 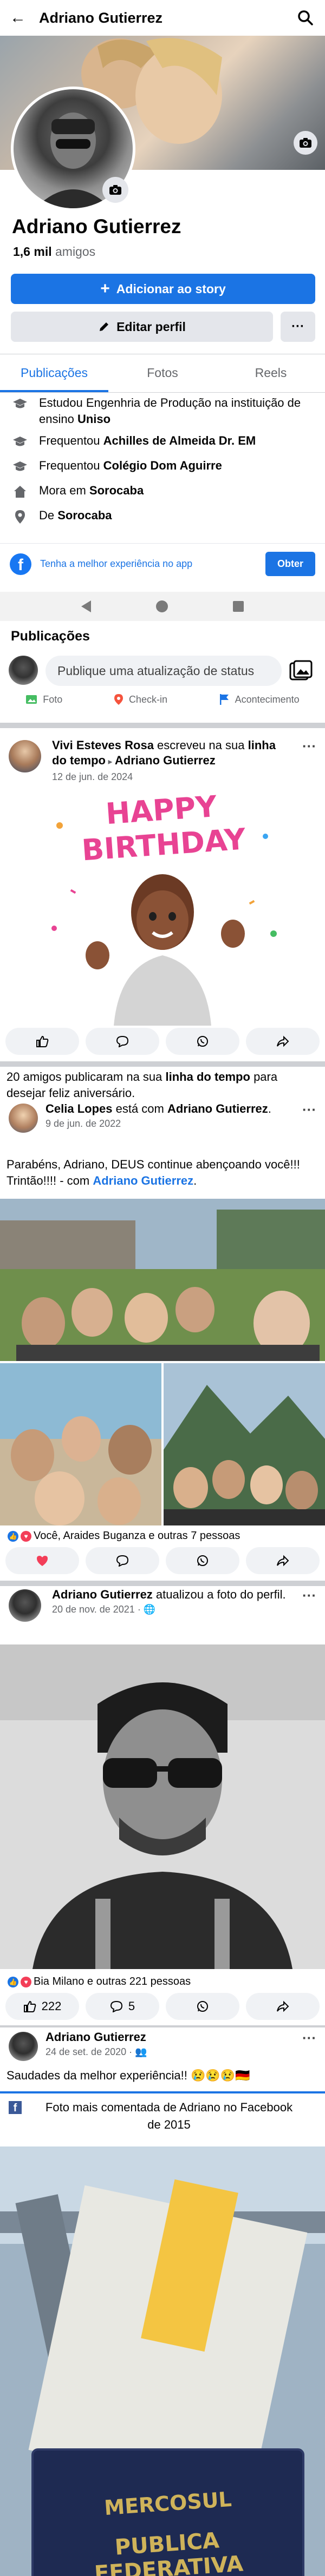 I want to click on post-celia-actions, so click(x=162, y=1560).